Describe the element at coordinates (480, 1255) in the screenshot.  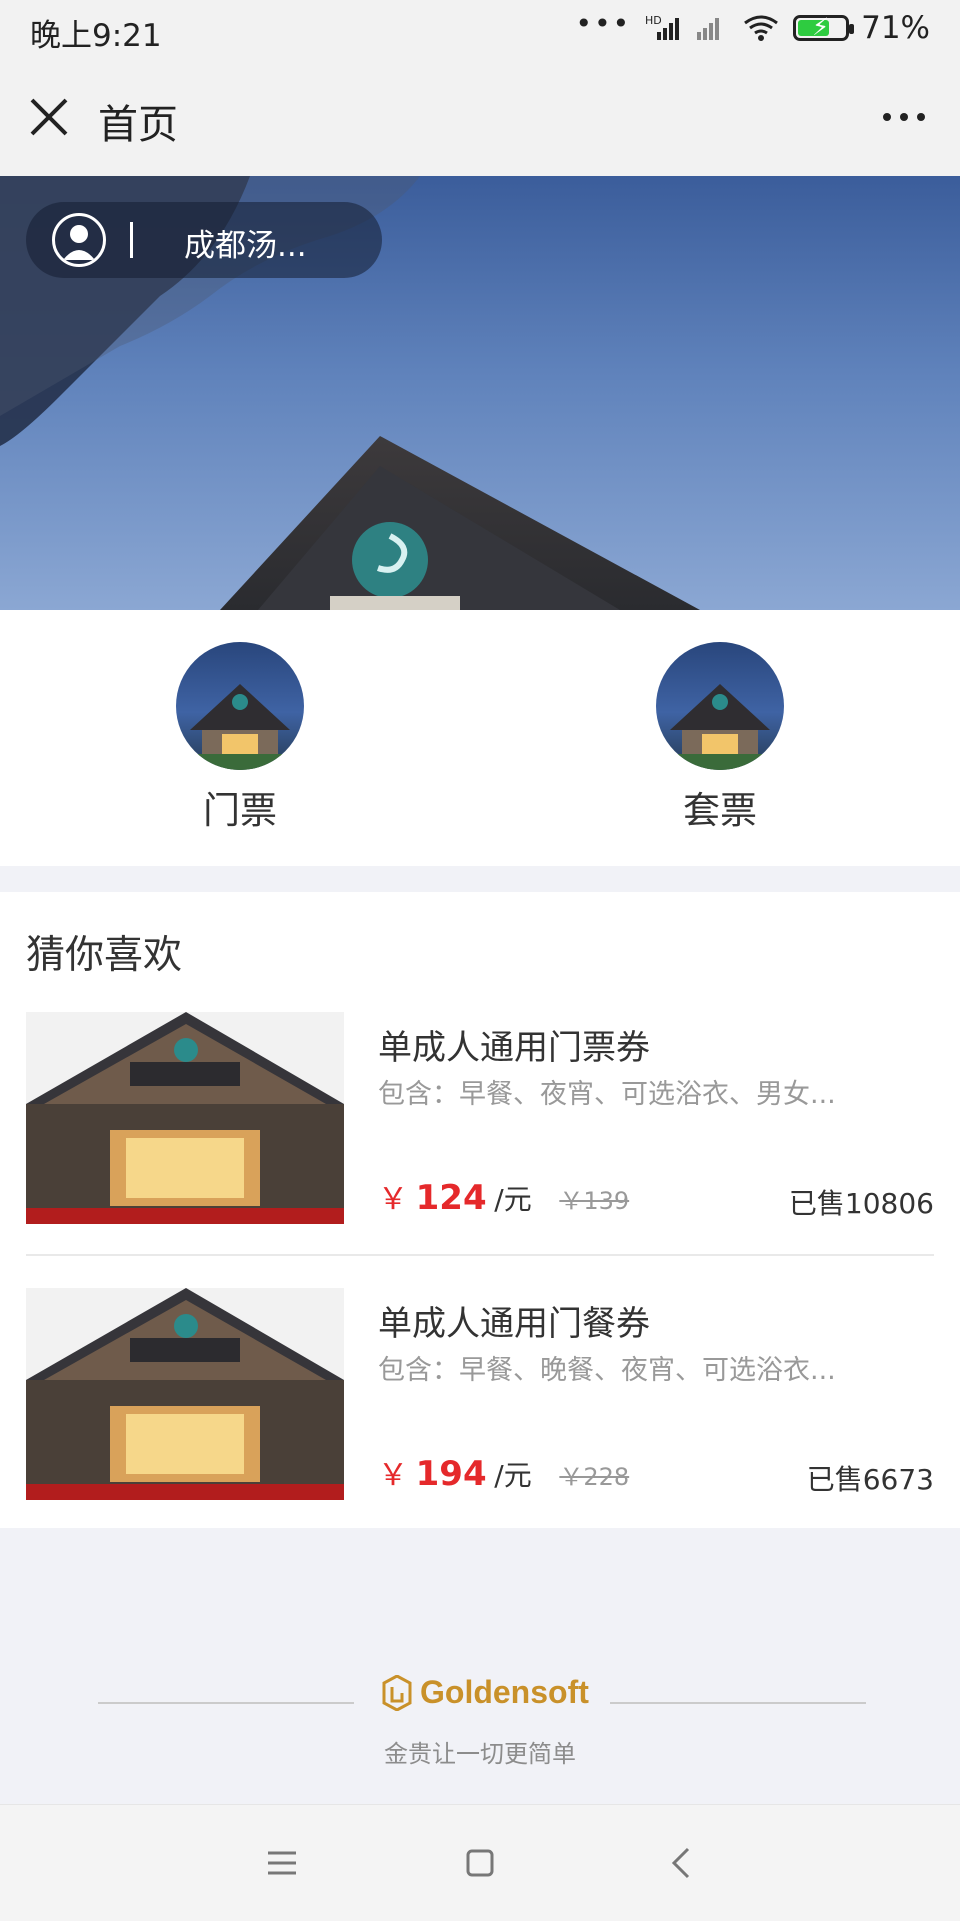
I see `product-divider` at that location.